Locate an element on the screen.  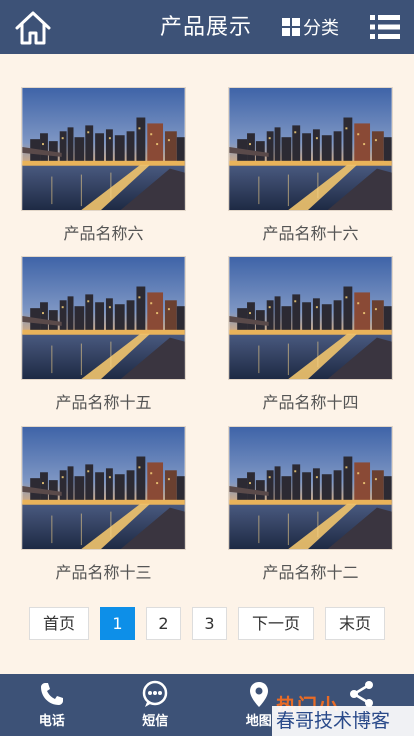
product-card: 产品名称十三 is located at coordinates (103, 505).